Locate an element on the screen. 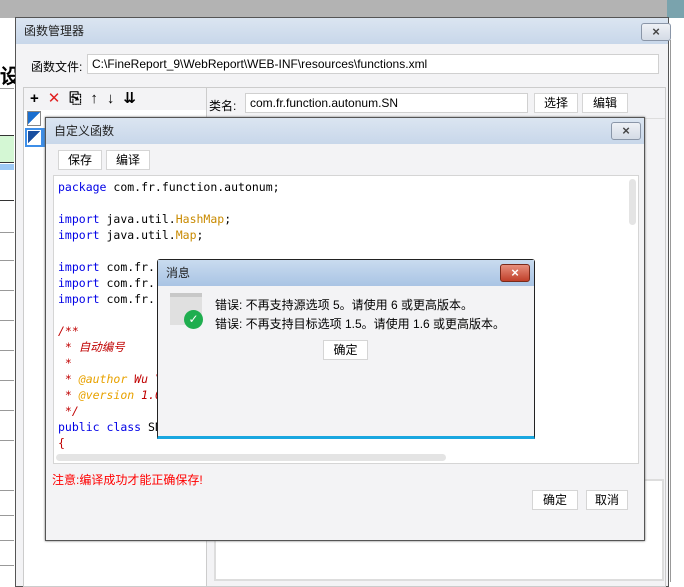 The height and width of the screenshot is (587, 684). check-icon: ✓ is located at coordinates (193, 319).